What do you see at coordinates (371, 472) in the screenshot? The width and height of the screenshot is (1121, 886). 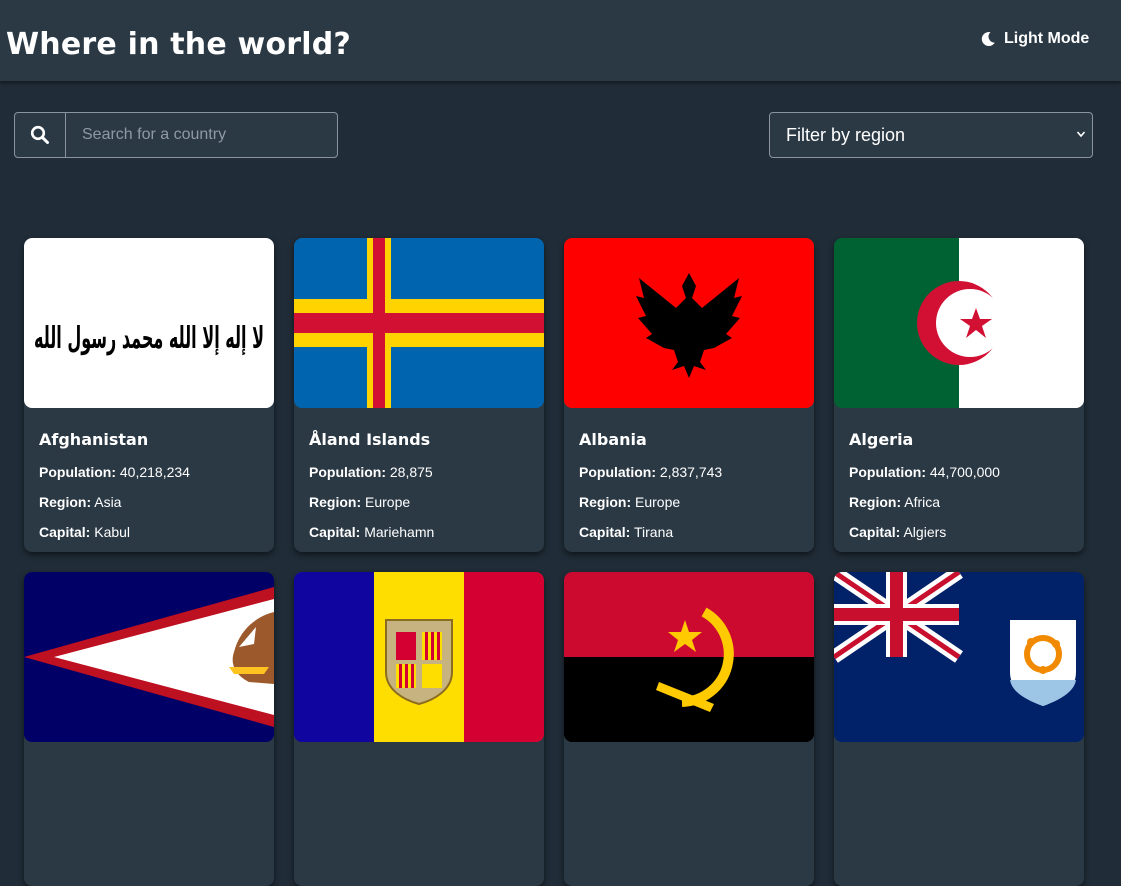 I see `population-stat: Population: 28,875` at bounding box center [371, 472].